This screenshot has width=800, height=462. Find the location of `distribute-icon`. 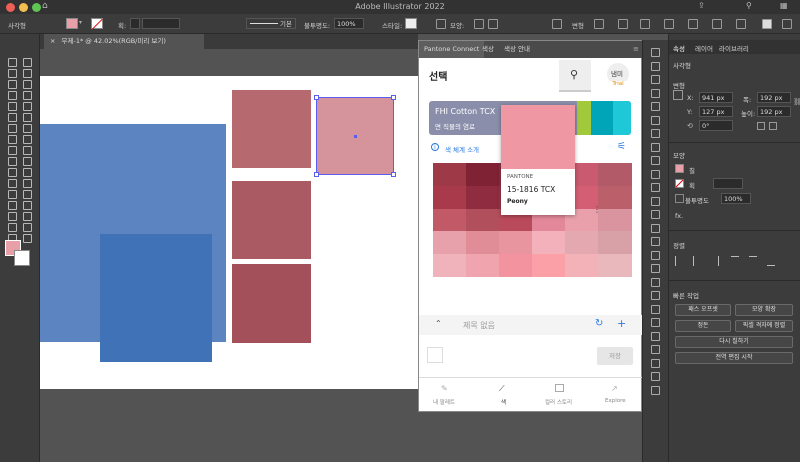

distribute-icon is located at coordinates (669, 24).